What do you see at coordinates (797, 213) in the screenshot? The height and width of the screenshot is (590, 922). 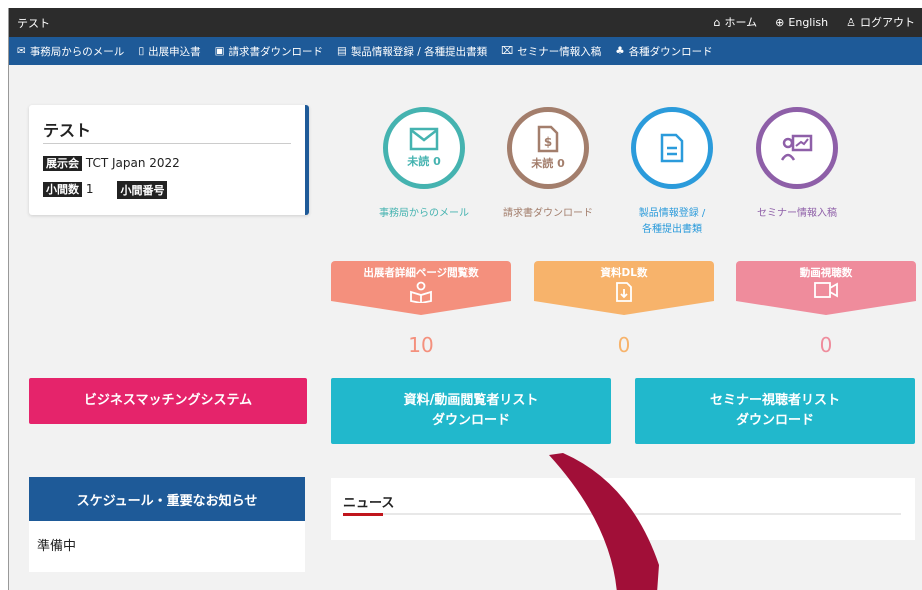 I see `seminar-circle-label: セミナー情報入稿` at bounding box center [797, 213].